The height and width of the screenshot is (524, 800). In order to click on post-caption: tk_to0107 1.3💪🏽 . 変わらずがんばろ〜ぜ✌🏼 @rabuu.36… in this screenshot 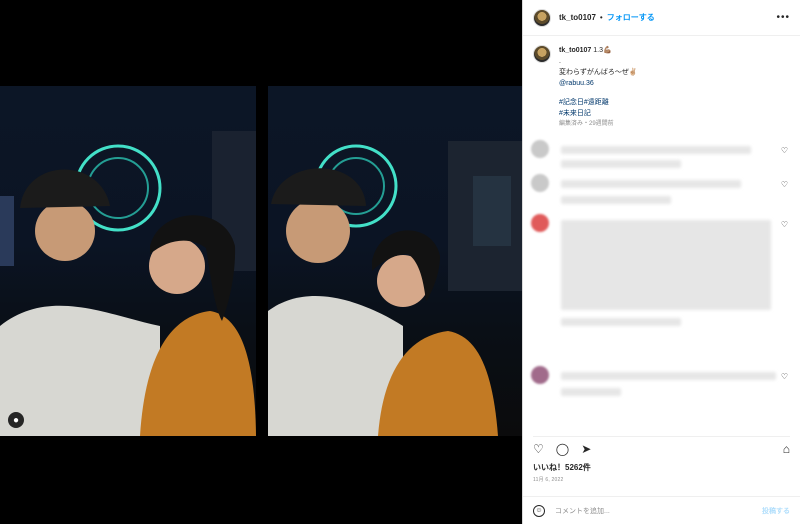, I will do `click(661, 83)`.